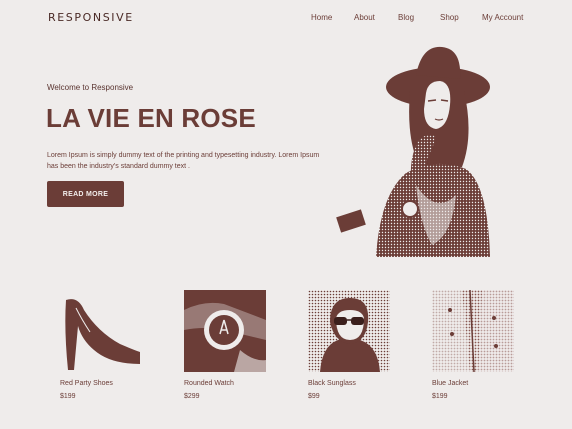 The height and width of the screenshot is (429, 572). I want to click on product-card-blue-jacket: Blue Jacket $199, so click(473, 345).